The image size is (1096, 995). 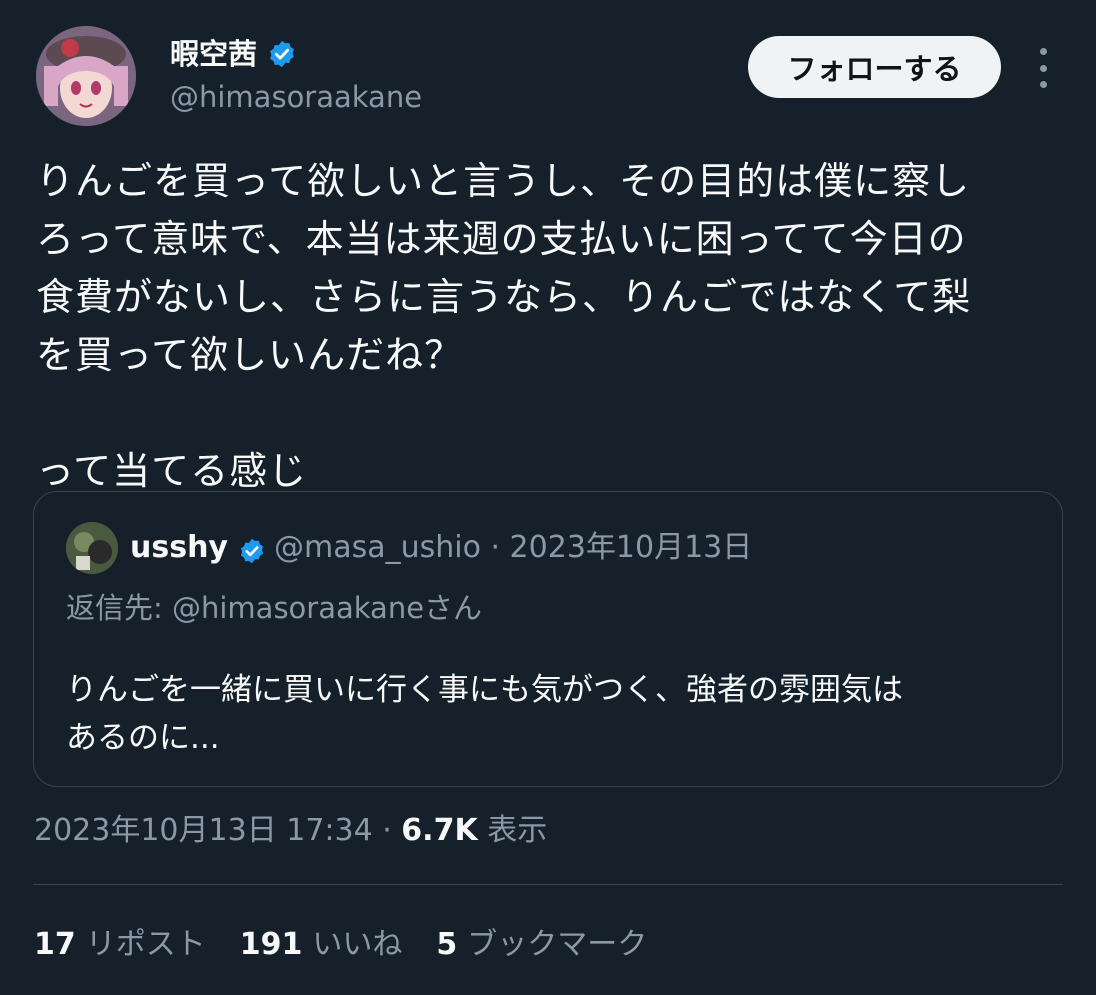 I want to click on engagement-stats: 17 リポスト 191 いいね 5 ブックマーク, so click(x=340, y=945).